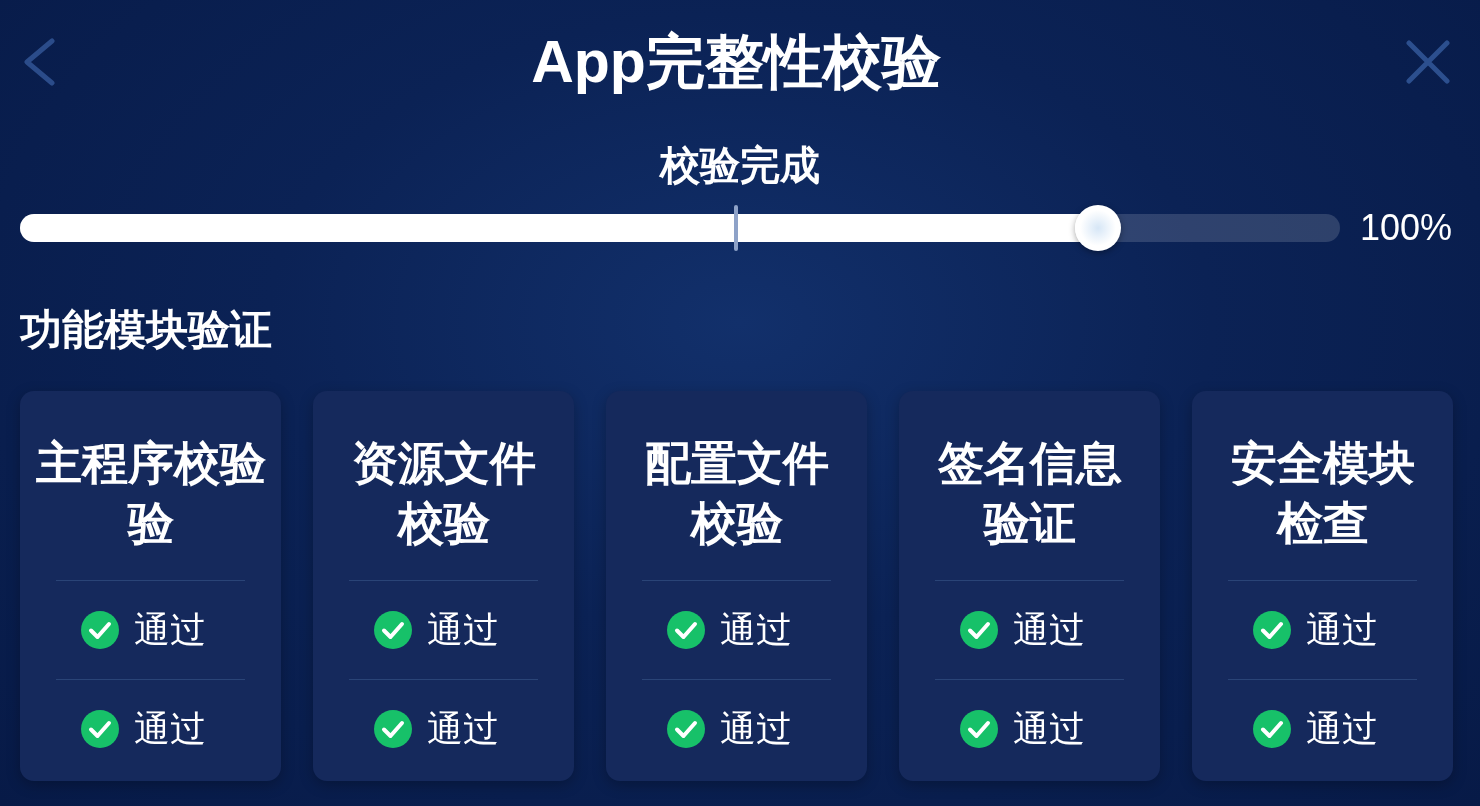 Image resolution: width=1480 pixels, height=806 pixels. I want to click on close-button, so click(1427, 62).